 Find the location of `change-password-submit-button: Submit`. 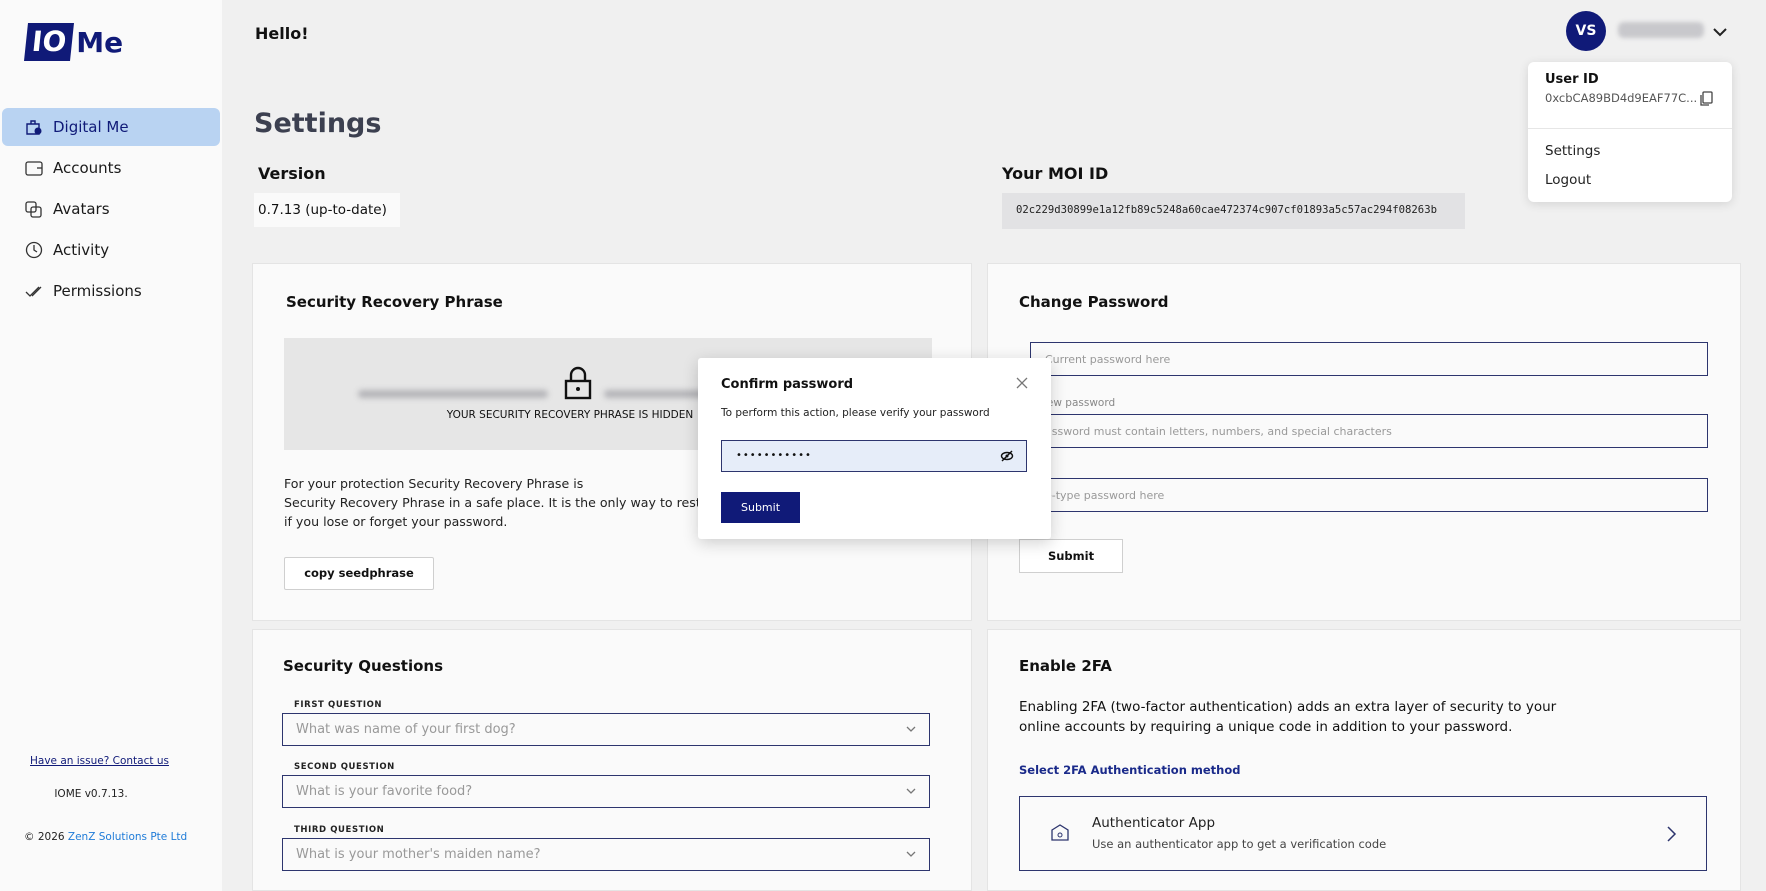

change-password-submit-button: Submit is located at coordinates (1071, 556).